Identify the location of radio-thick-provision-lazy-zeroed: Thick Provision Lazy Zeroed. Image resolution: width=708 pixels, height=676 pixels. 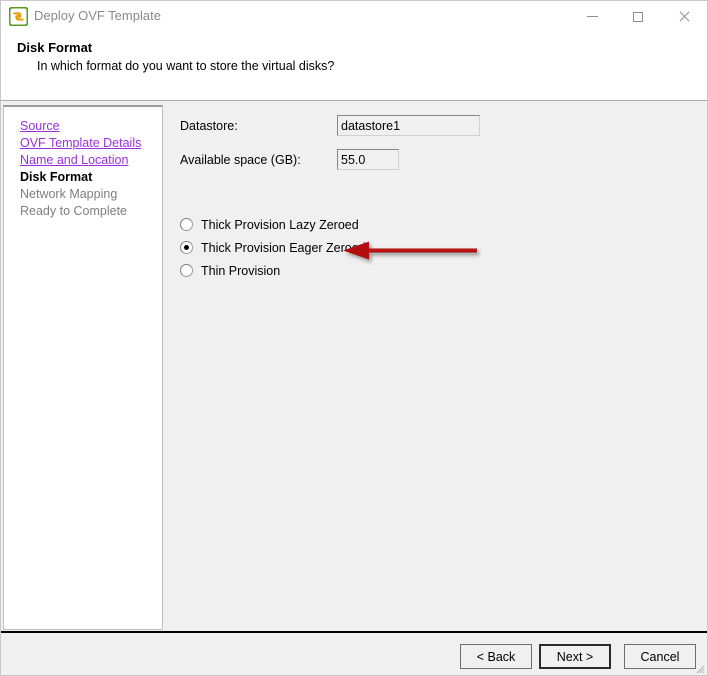
(340, 224).